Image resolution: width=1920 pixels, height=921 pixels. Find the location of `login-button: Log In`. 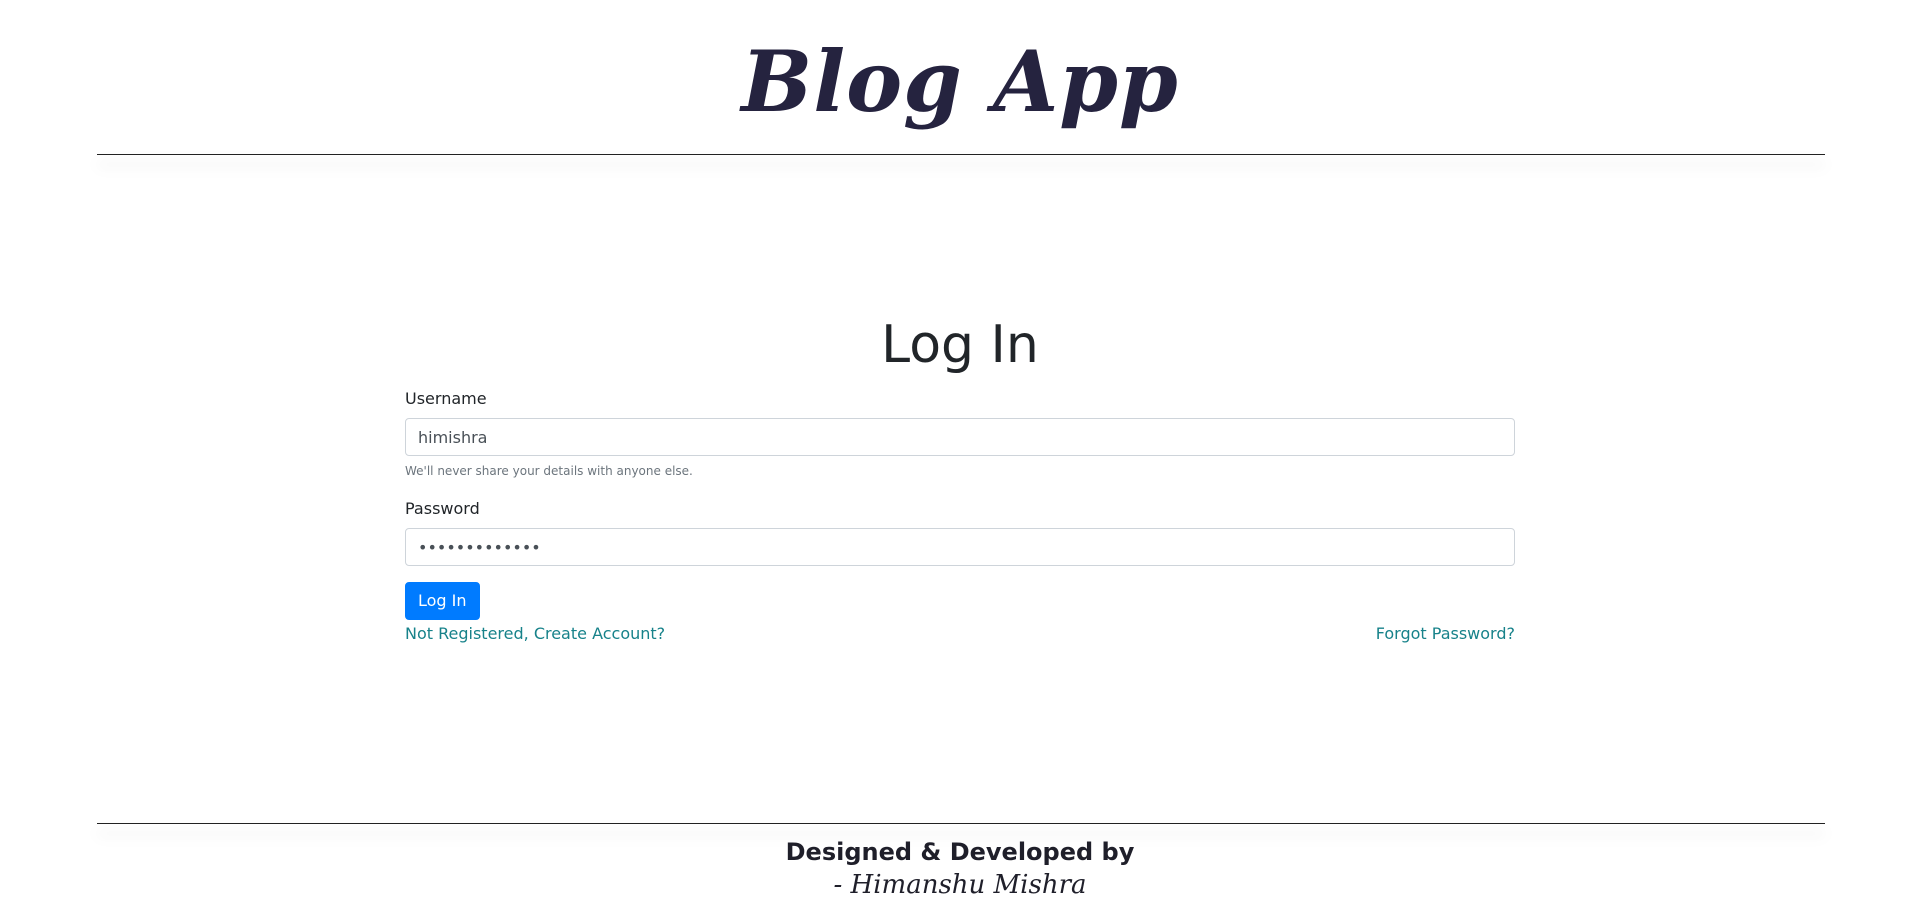

login-button: Log In is located at coordinates (442, 601).